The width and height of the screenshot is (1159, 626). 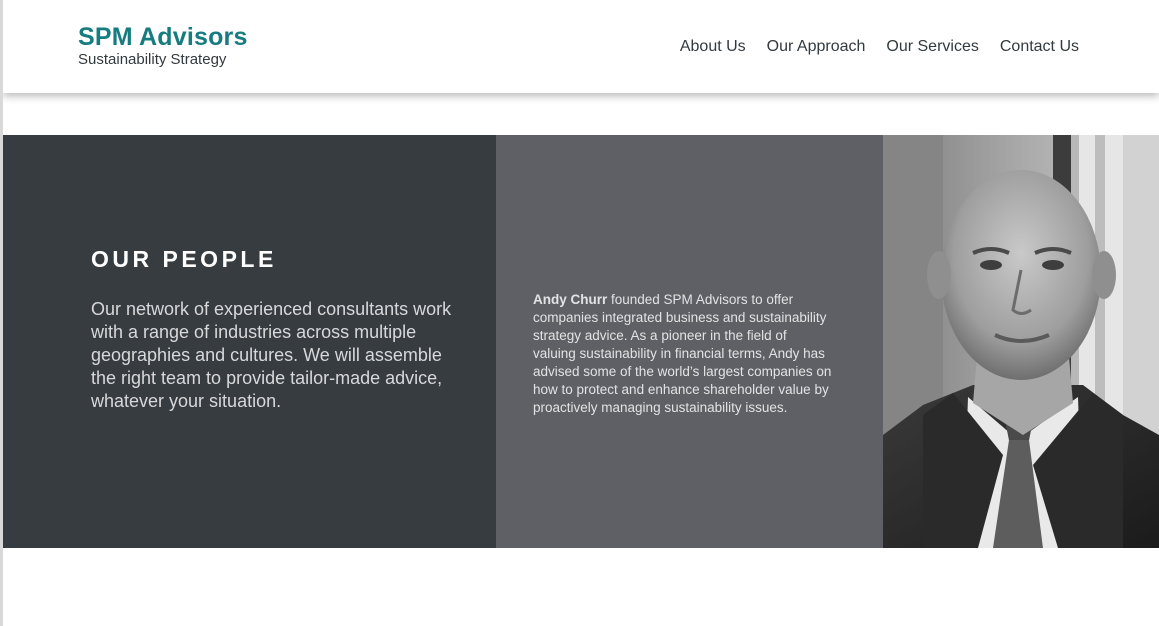 I want to click on nav-contact-us: Contact Us, so click(x=1039, y=47).